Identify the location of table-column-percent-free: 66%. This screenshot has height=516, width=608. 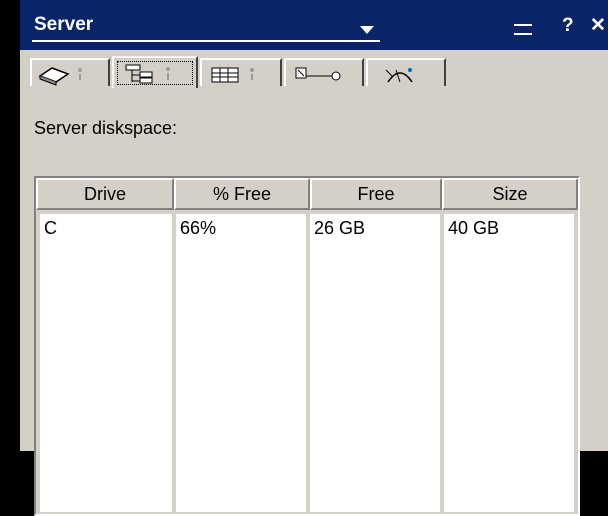
(241, 363).